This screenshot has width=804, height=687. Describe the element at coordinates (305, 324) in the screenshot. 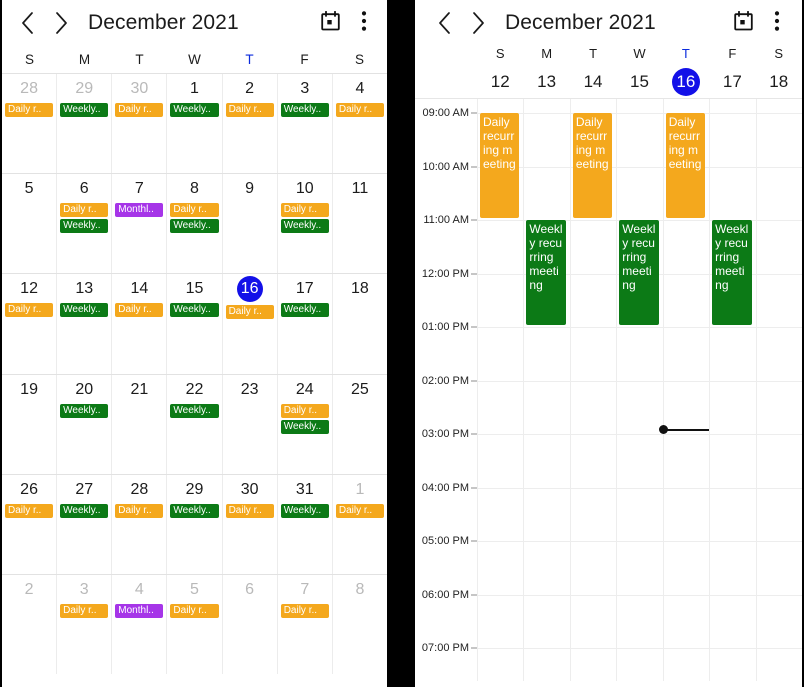

I see `day-cell: 17 Weekly..` at that location.